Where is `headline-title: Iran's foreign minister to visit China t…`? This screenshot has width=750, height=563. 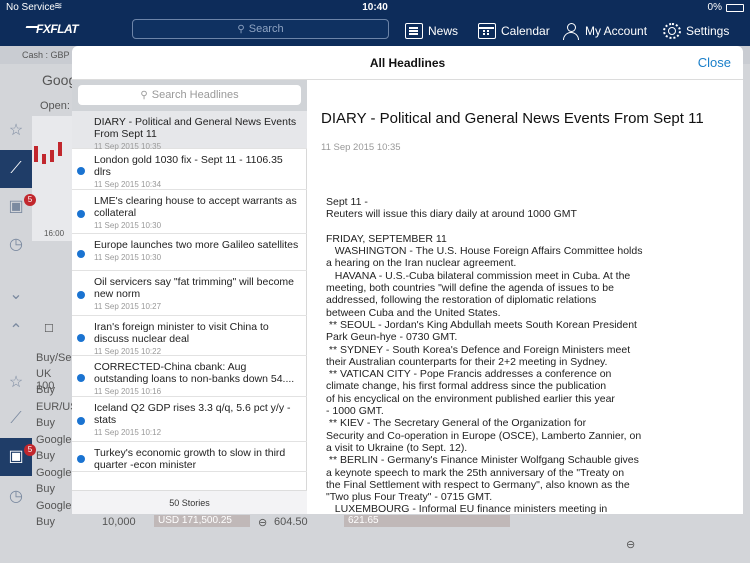
headline-title: Iran's foreign minister to visit China t… is located at coordinates (181, 333).